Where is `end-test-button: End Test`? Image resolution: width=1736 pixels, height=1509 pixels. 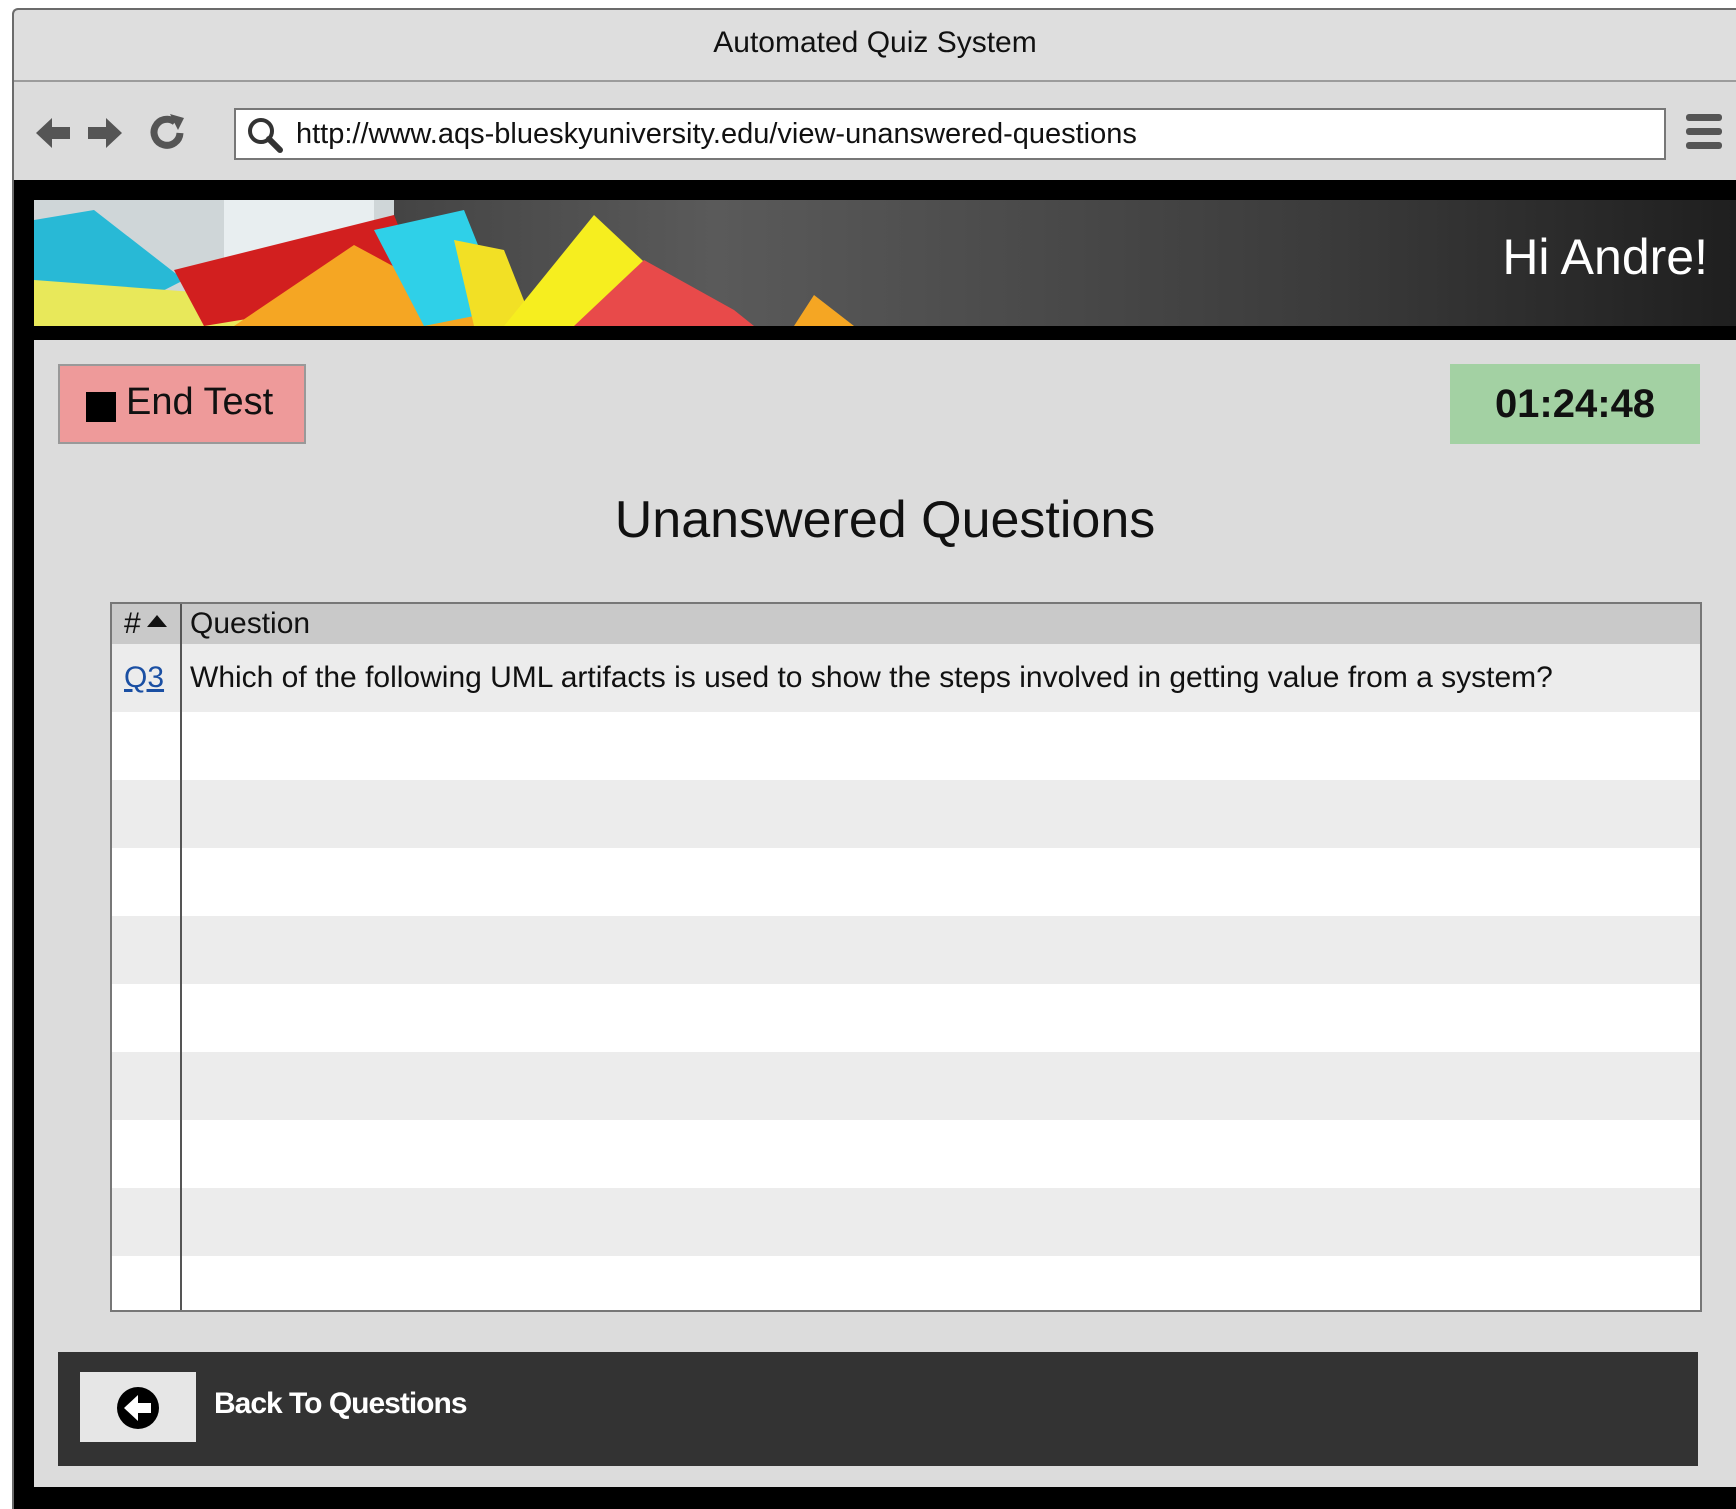 end-test-button: End Test is located at coordinates (182, 404).